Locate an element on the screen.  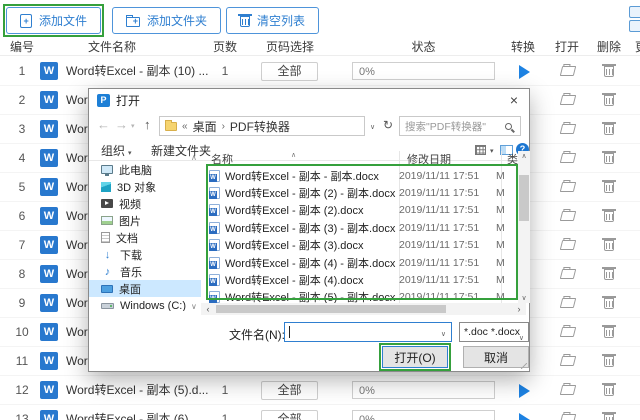
organize-menu: 组织 ▾ is located at coordinates (116, 150).